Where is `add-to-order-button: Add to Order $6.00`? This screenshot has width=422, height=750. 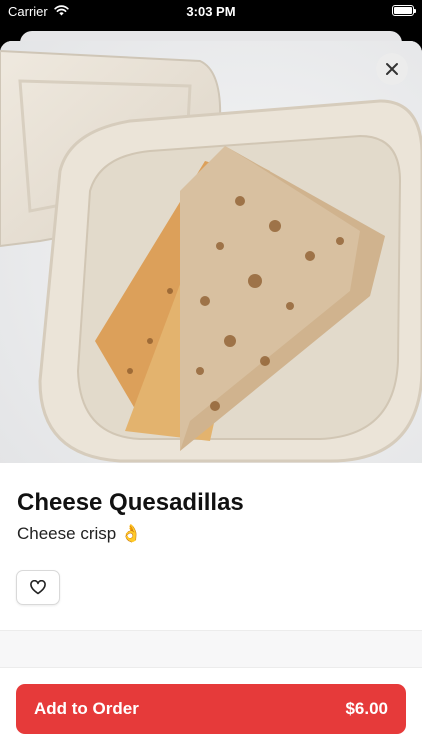 add-to-order-button: Add to Order $6.00 is located at coordinates (211, 709).